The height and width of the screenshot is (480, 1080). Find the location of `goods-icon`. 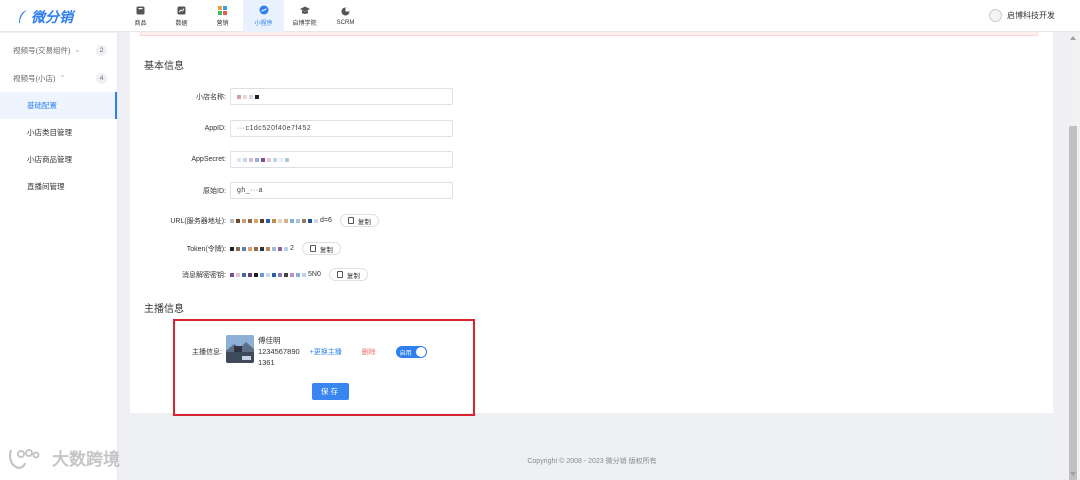

goods-icon is located at coordinates (141, 10).